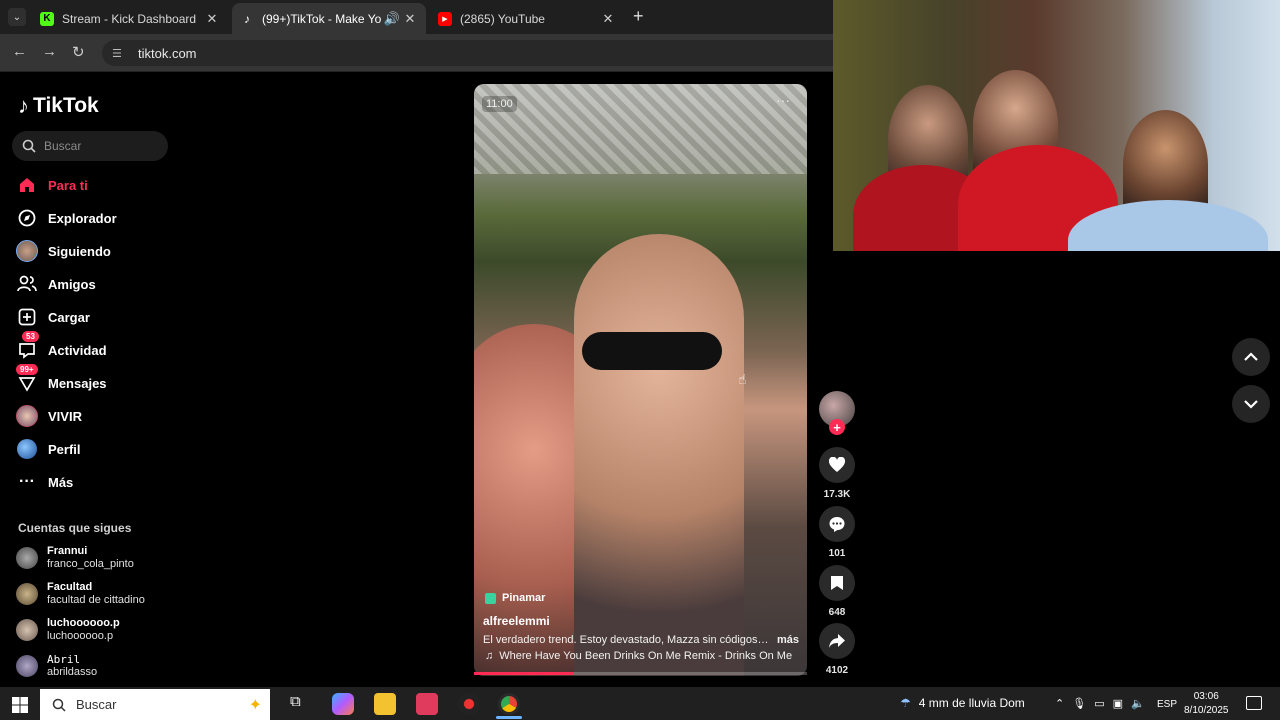 The width and height of the screenshot is (1280, 720). What do you see at coordinates (837, 494) in the screenshot?
I see `like-count: 17.3K` at bounding box center [837, 494].